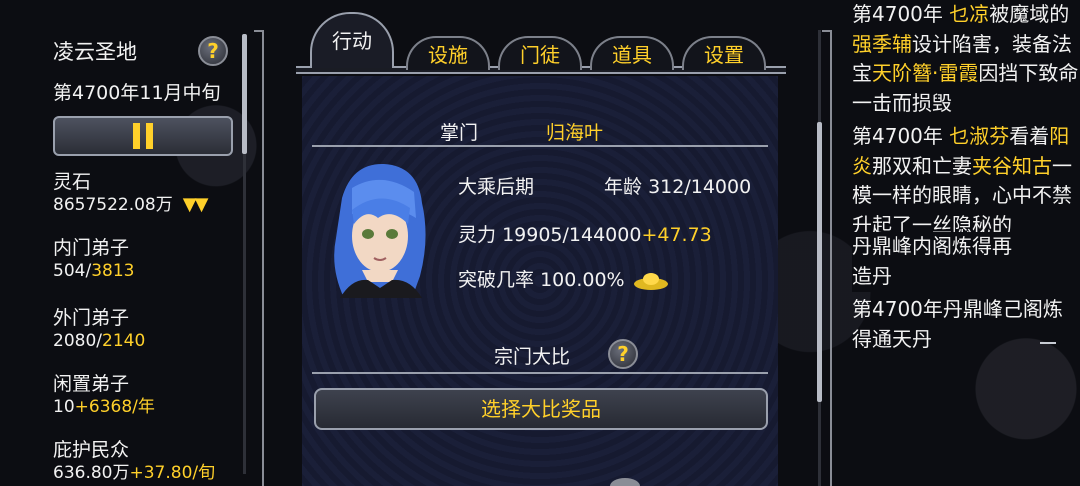 The width and height of the screenshot is (1080, 486). Describe the element at coordinates (131, 193) in the screenshot. I see `resource-spirit-stones: 灵石 8657522.08万 ▼▼` at that location.